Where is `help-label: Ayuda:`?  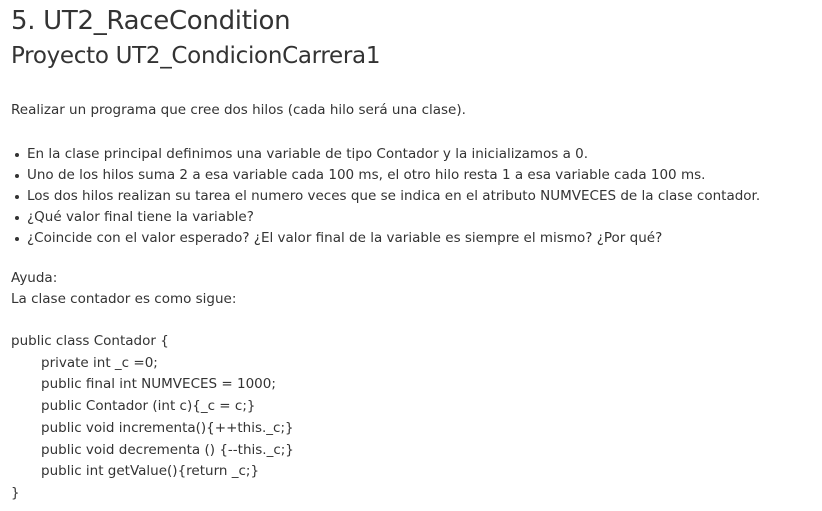 help-label: Ayuda: is located at coordinates (34, 278).